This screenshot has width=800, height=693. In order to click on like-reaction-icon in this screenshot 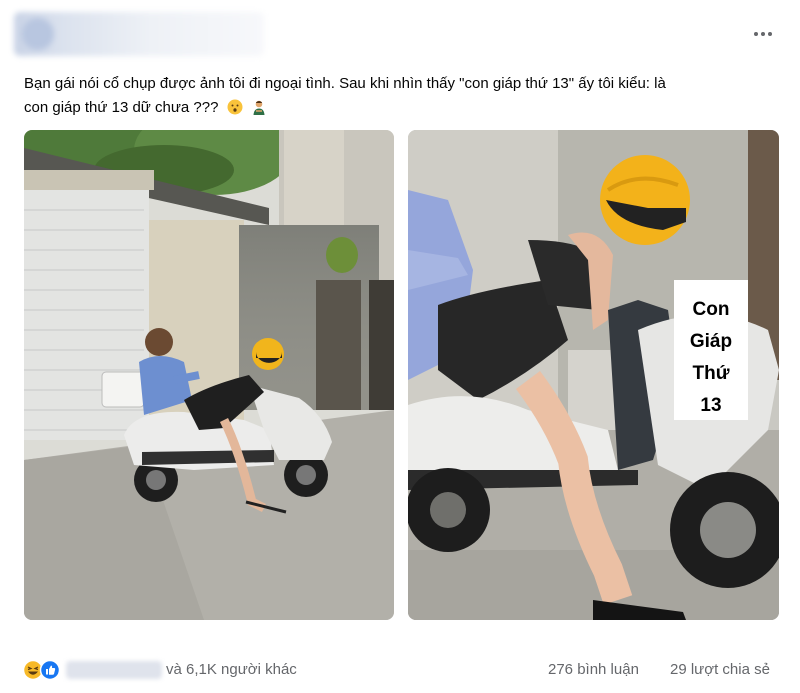, I will do `click(50, 670)`.